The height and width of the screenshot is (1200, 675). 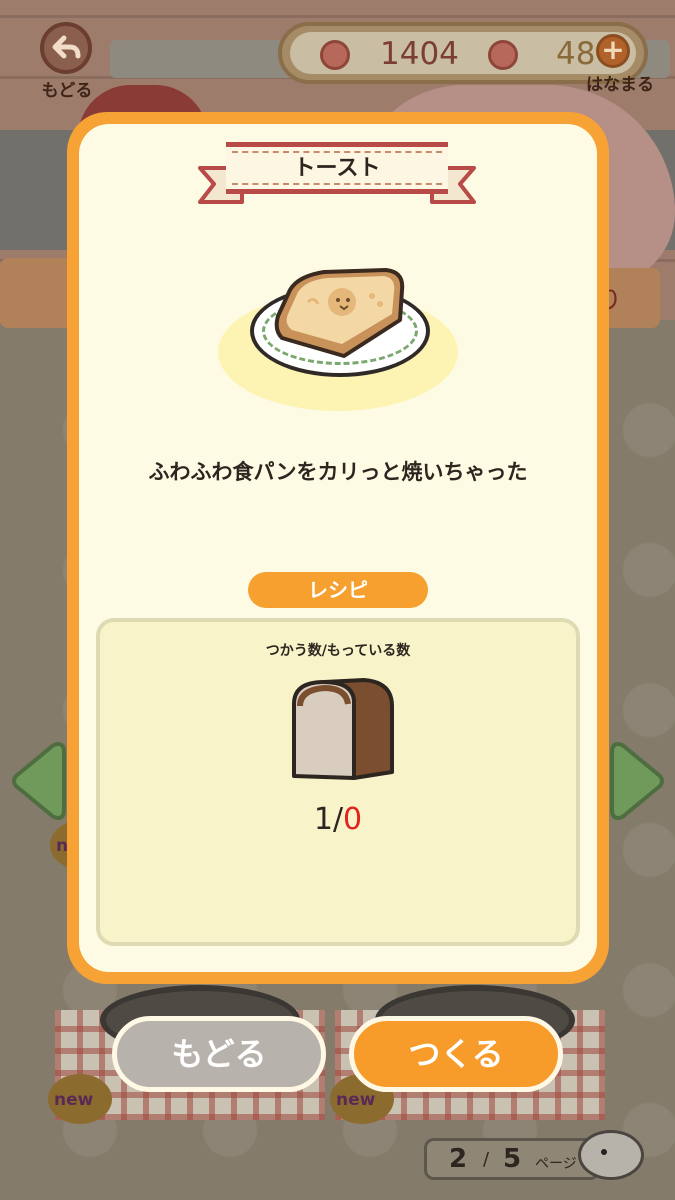 What do you see at coordinates (419, 54) in the screenshot?
I see `flower-count: 1404` at bounding box center [419, 54].